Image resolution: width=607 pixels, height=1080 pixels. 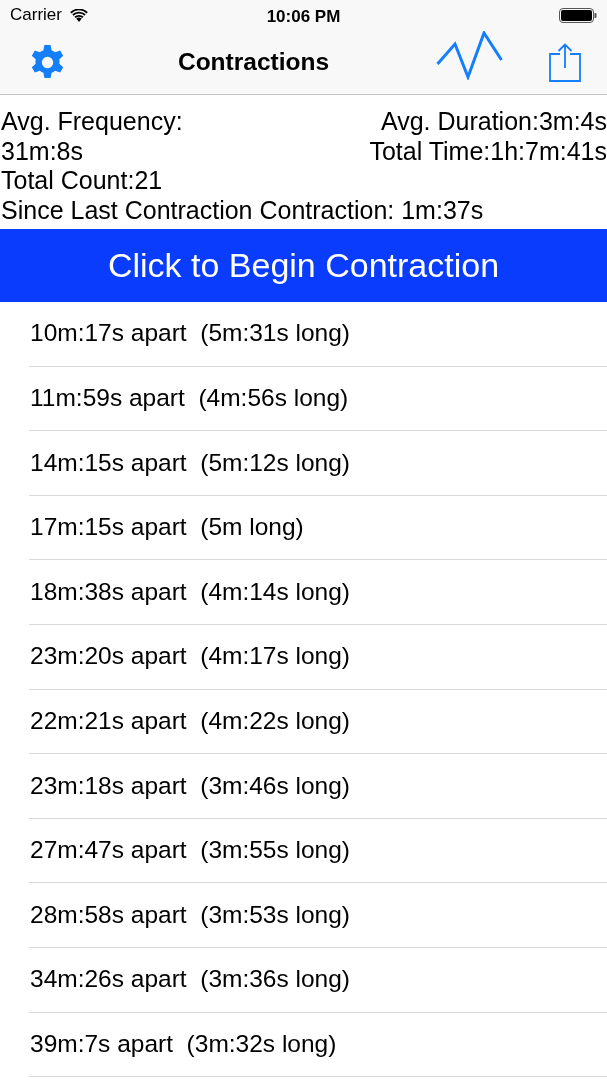 I want to click on since-last-text: Since Last Contraction Contraction: 1m:37s, so click(x=242, y=209).